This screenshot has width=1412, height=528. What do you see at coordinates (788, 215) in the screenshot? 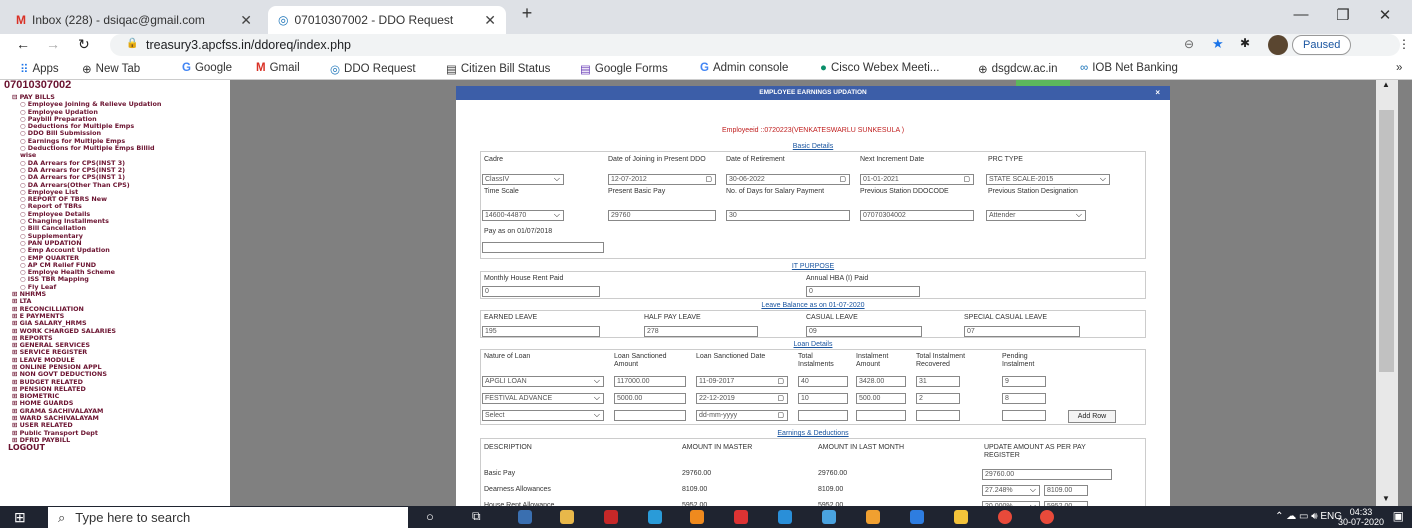
I see `days-input: 30` at bounding box center [788, 215].